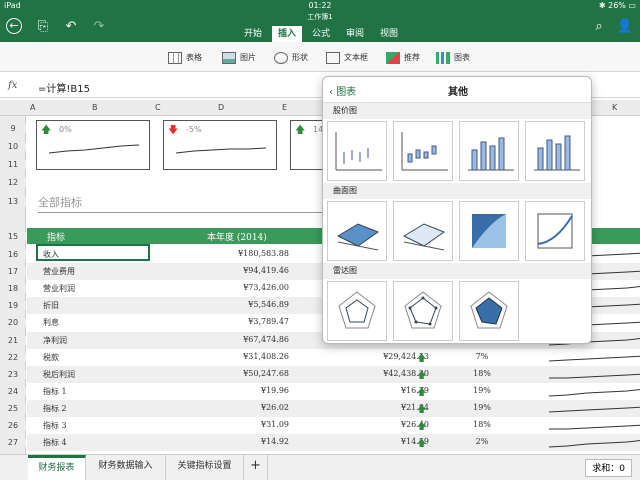 The width and height of the screenshot is (640, 480). Describe the element at coordinates (389, 34) in the screenshot. I see `tab-view: 视图` at that location.